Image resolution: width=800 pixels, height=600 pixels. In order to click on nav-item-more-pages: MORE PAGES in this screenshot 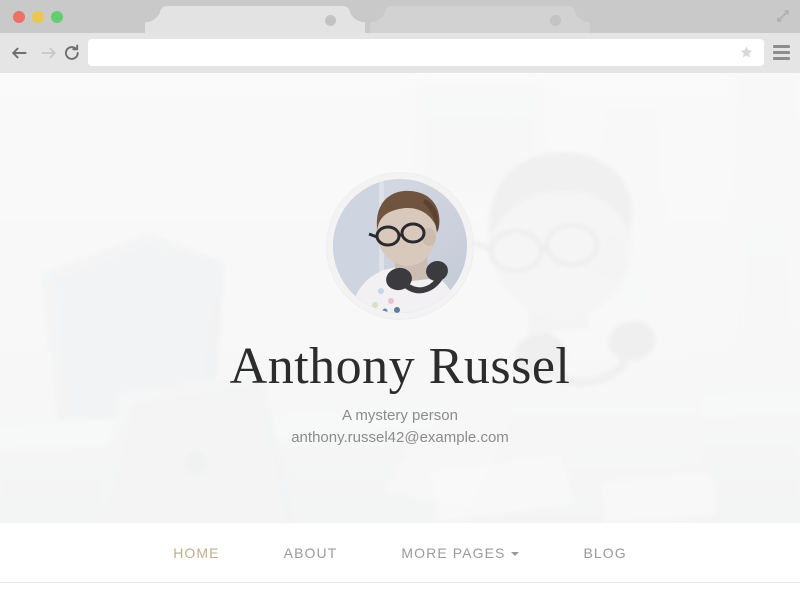, I will do `click(460, 553)`.